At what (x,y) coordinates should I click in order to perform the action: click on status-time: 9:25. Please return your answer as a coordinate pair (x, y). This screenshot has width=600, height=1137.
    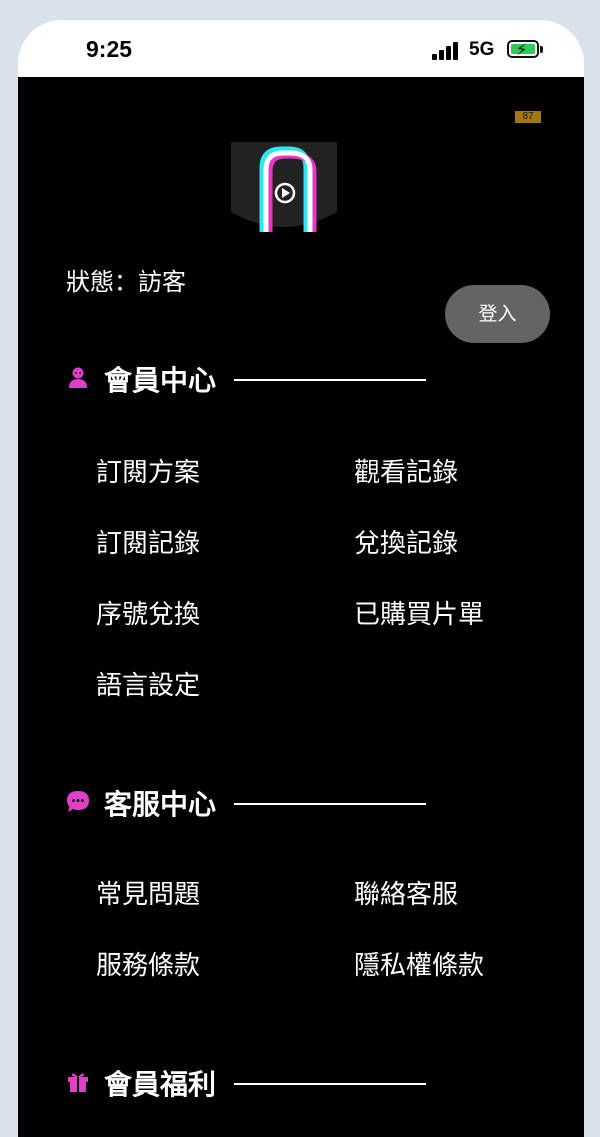
    Looking at the image, I should click on (109, 49).